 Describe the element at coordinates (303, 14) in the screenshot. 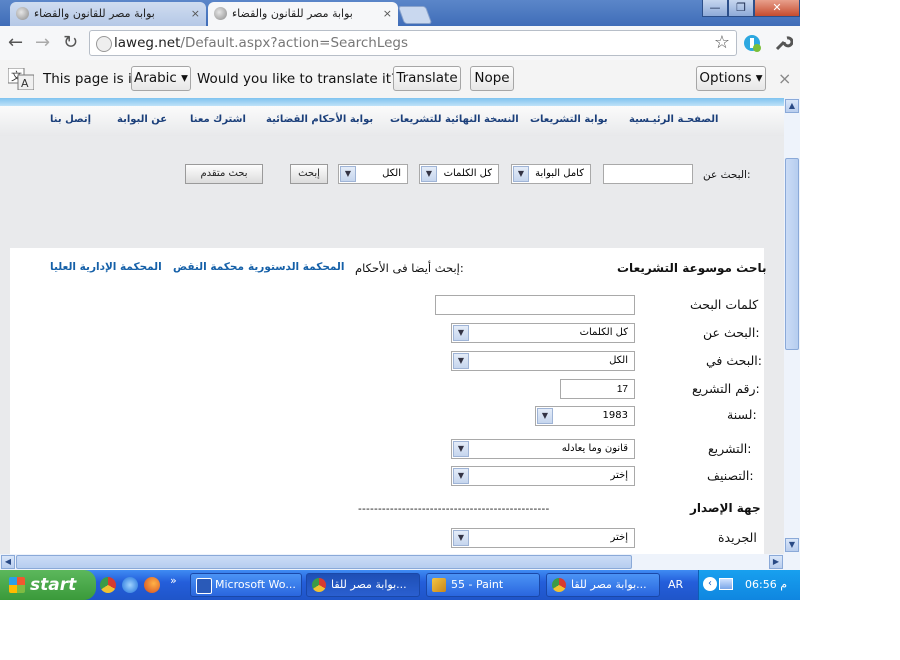

I see `tab-2: بوابة مصر للقانون والقضاء ×` at that location.